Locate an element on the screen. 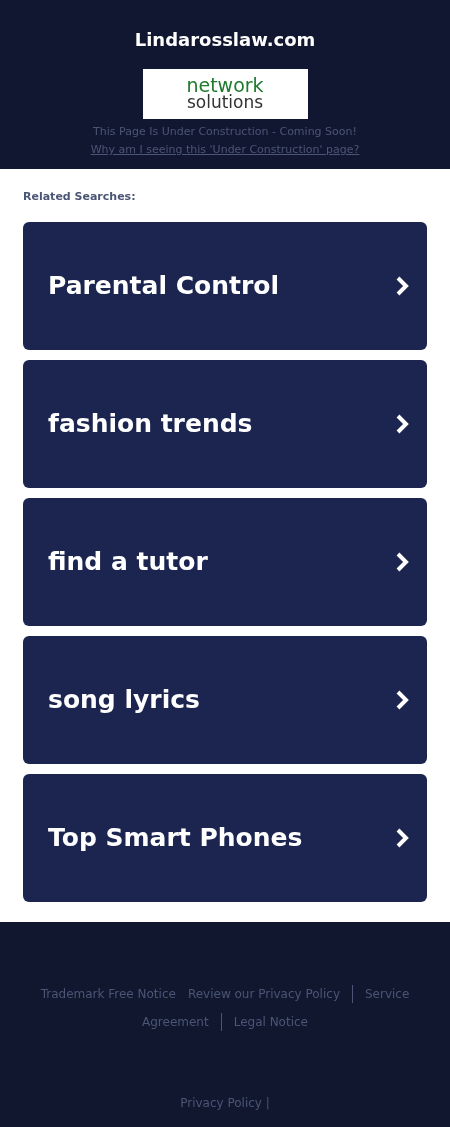  search-link: Parental Control is located at coordinates (225, 286).